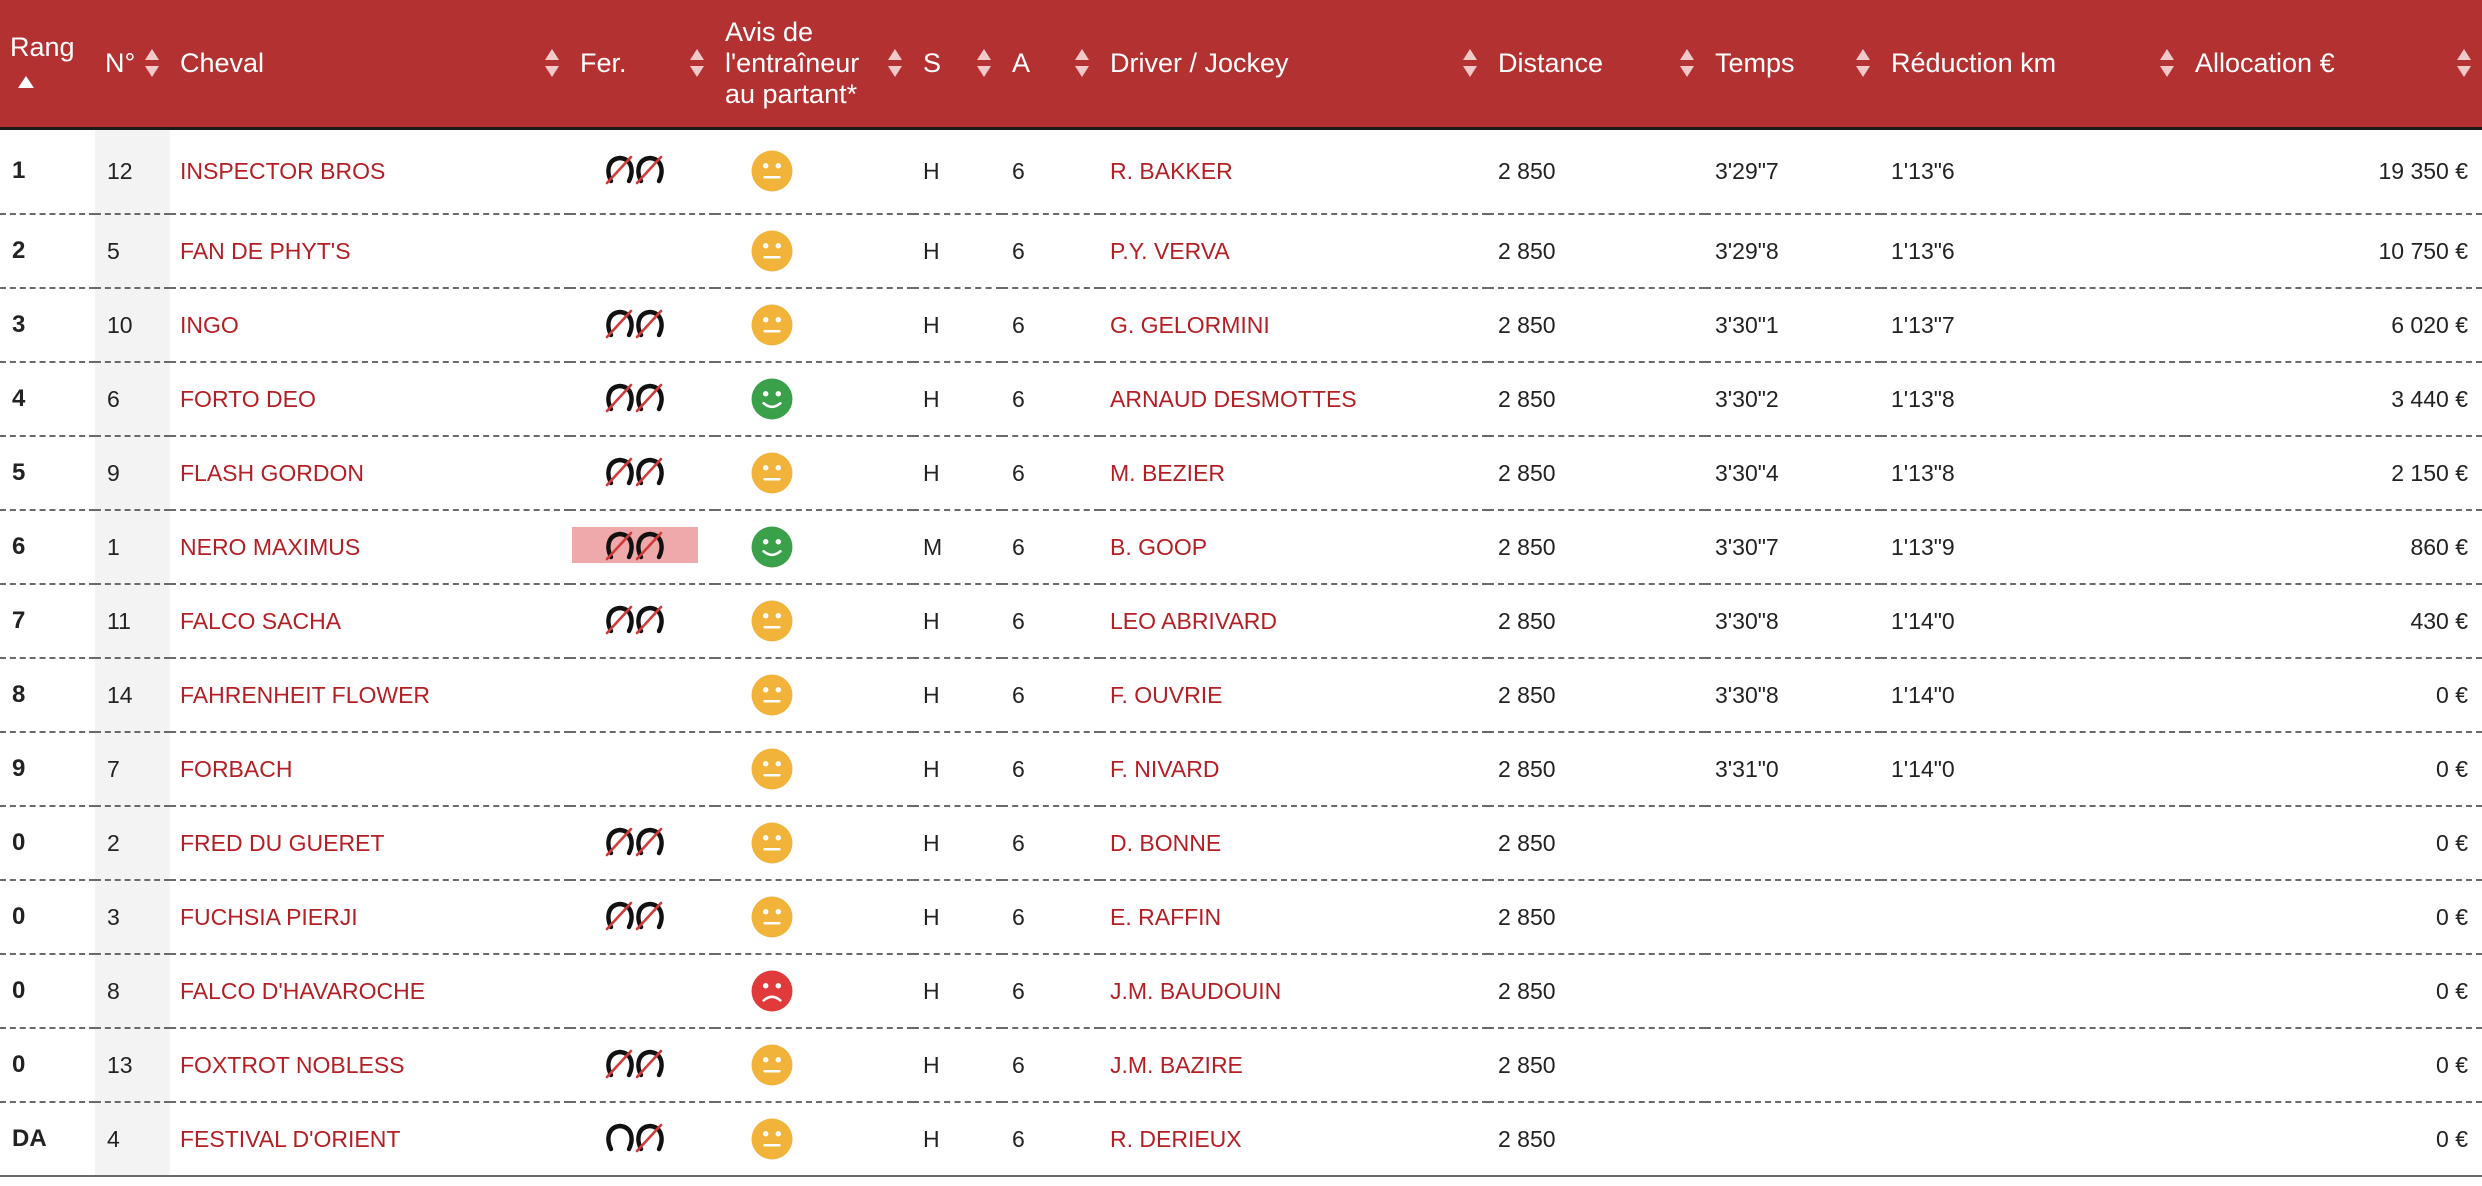 This screenshot has width=2482, height=1186. What do you see at coordinates (19, 546) in the screenshot?
I see `cell-rang: 6` at bounding box center [19, 546].